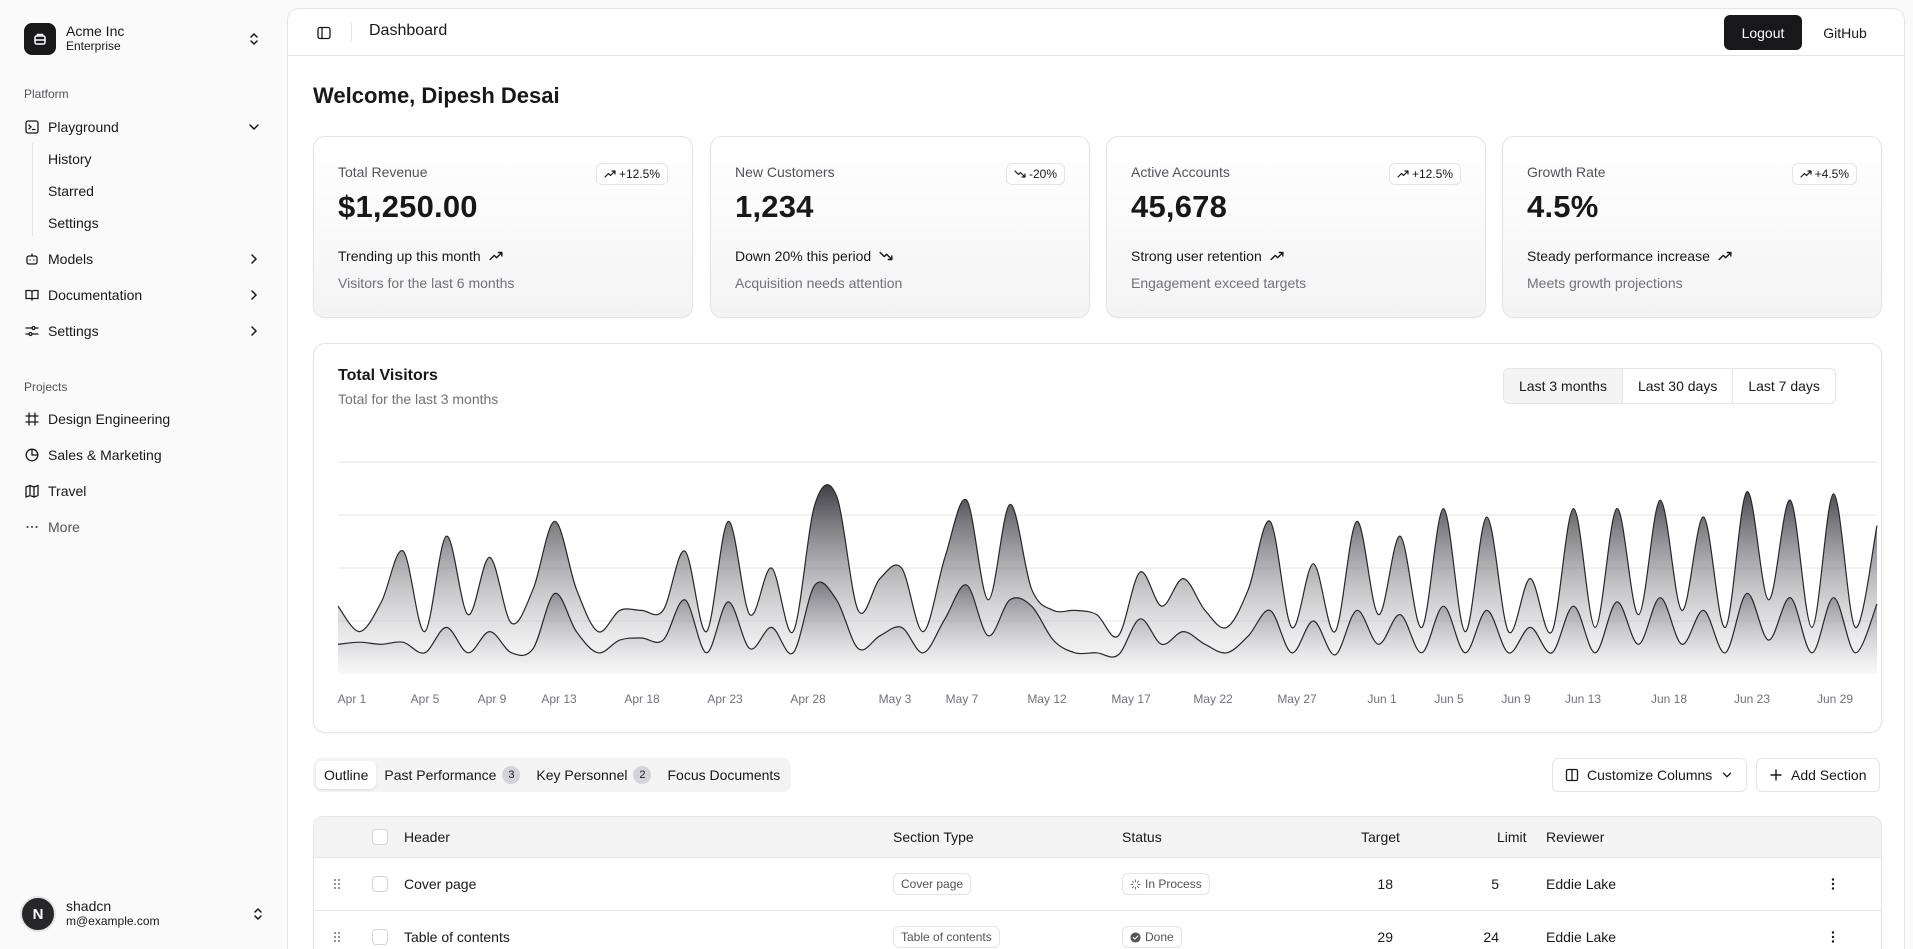 The image size is (1913, 949). I want to click on user-email: m@example.com, so click(113, 921).